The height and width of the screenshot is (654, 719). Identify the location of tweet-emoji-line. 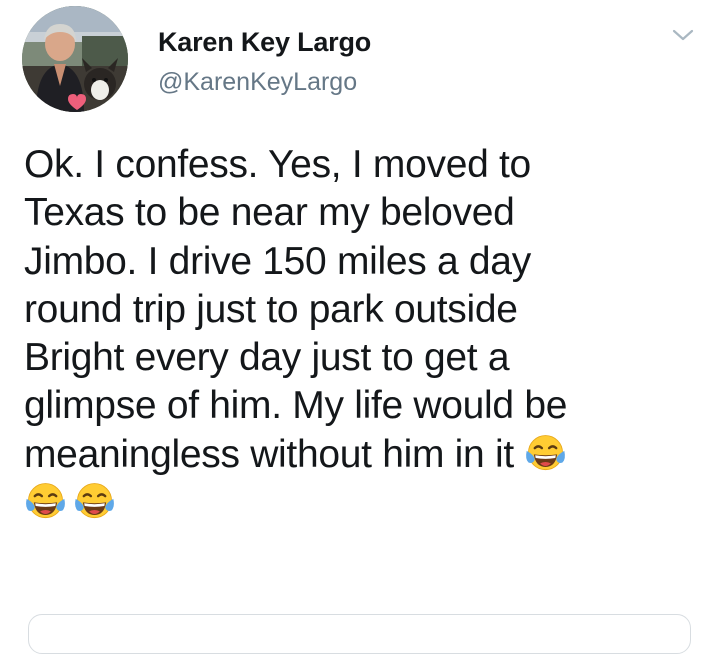
(364, 503).